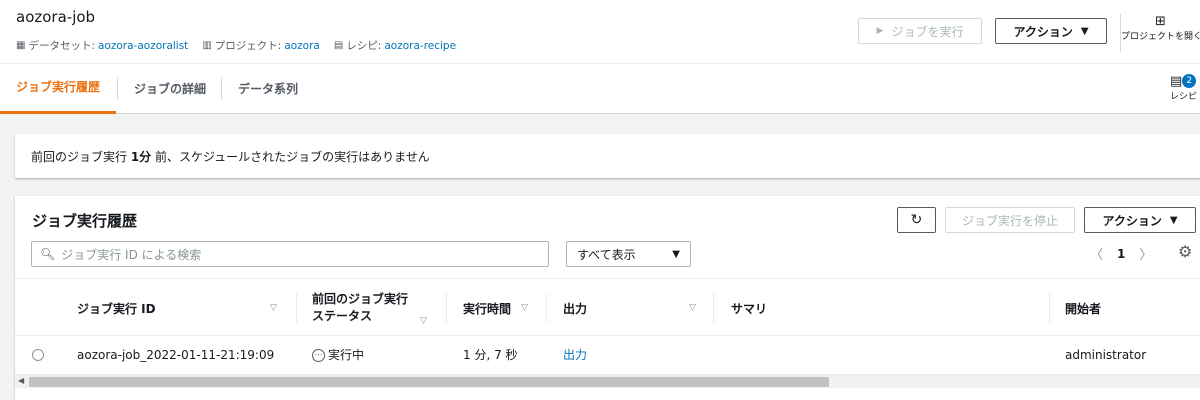  Describe the element at coordinates (170, 89) in the screenshot. I see `tab-job-details: ジョブの詳細` at that location.